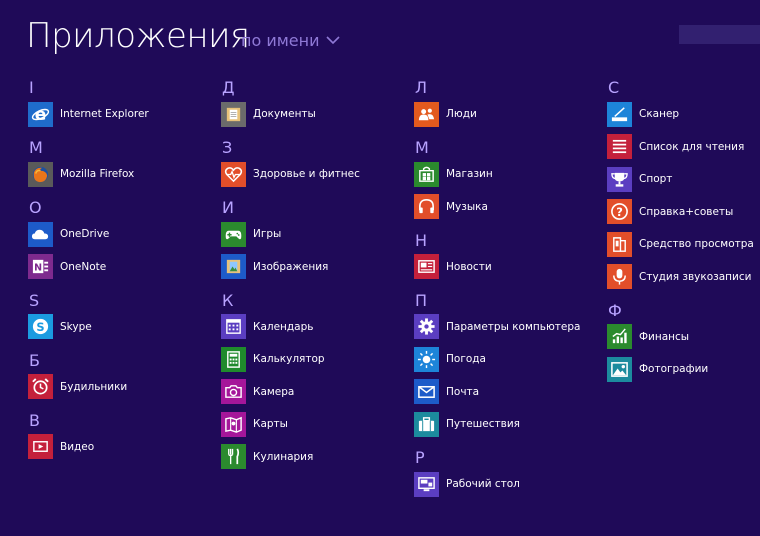  What do you see at coordinates (123, 267) in the screenshot?
I see `app-tile-onenote: N OneNote` at bounding box center [123, 267].